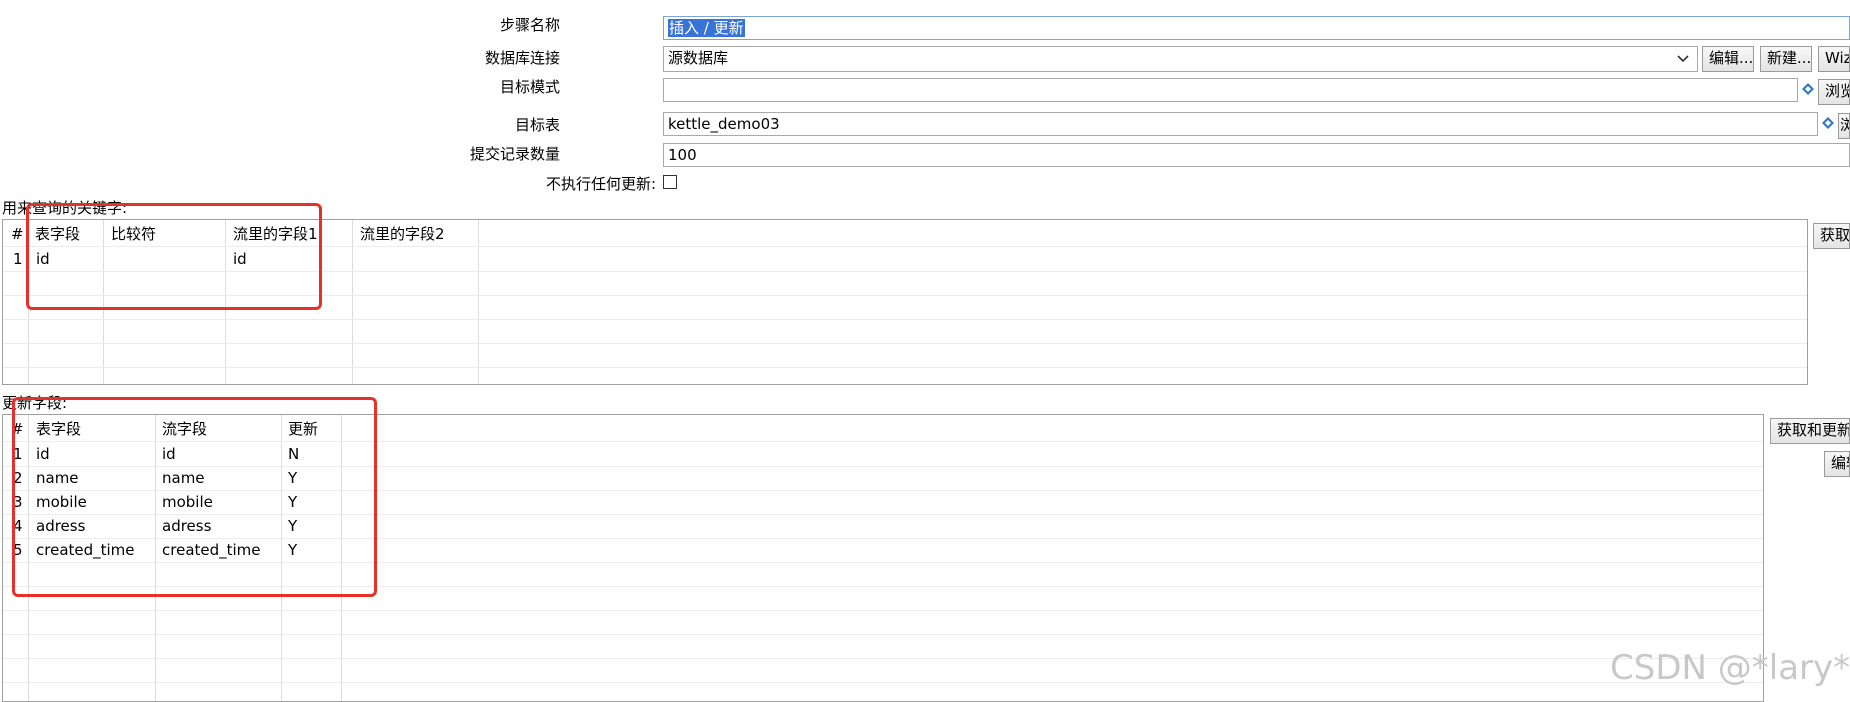  I want to click on column-header: 流里的字段2, so click(402, 234).